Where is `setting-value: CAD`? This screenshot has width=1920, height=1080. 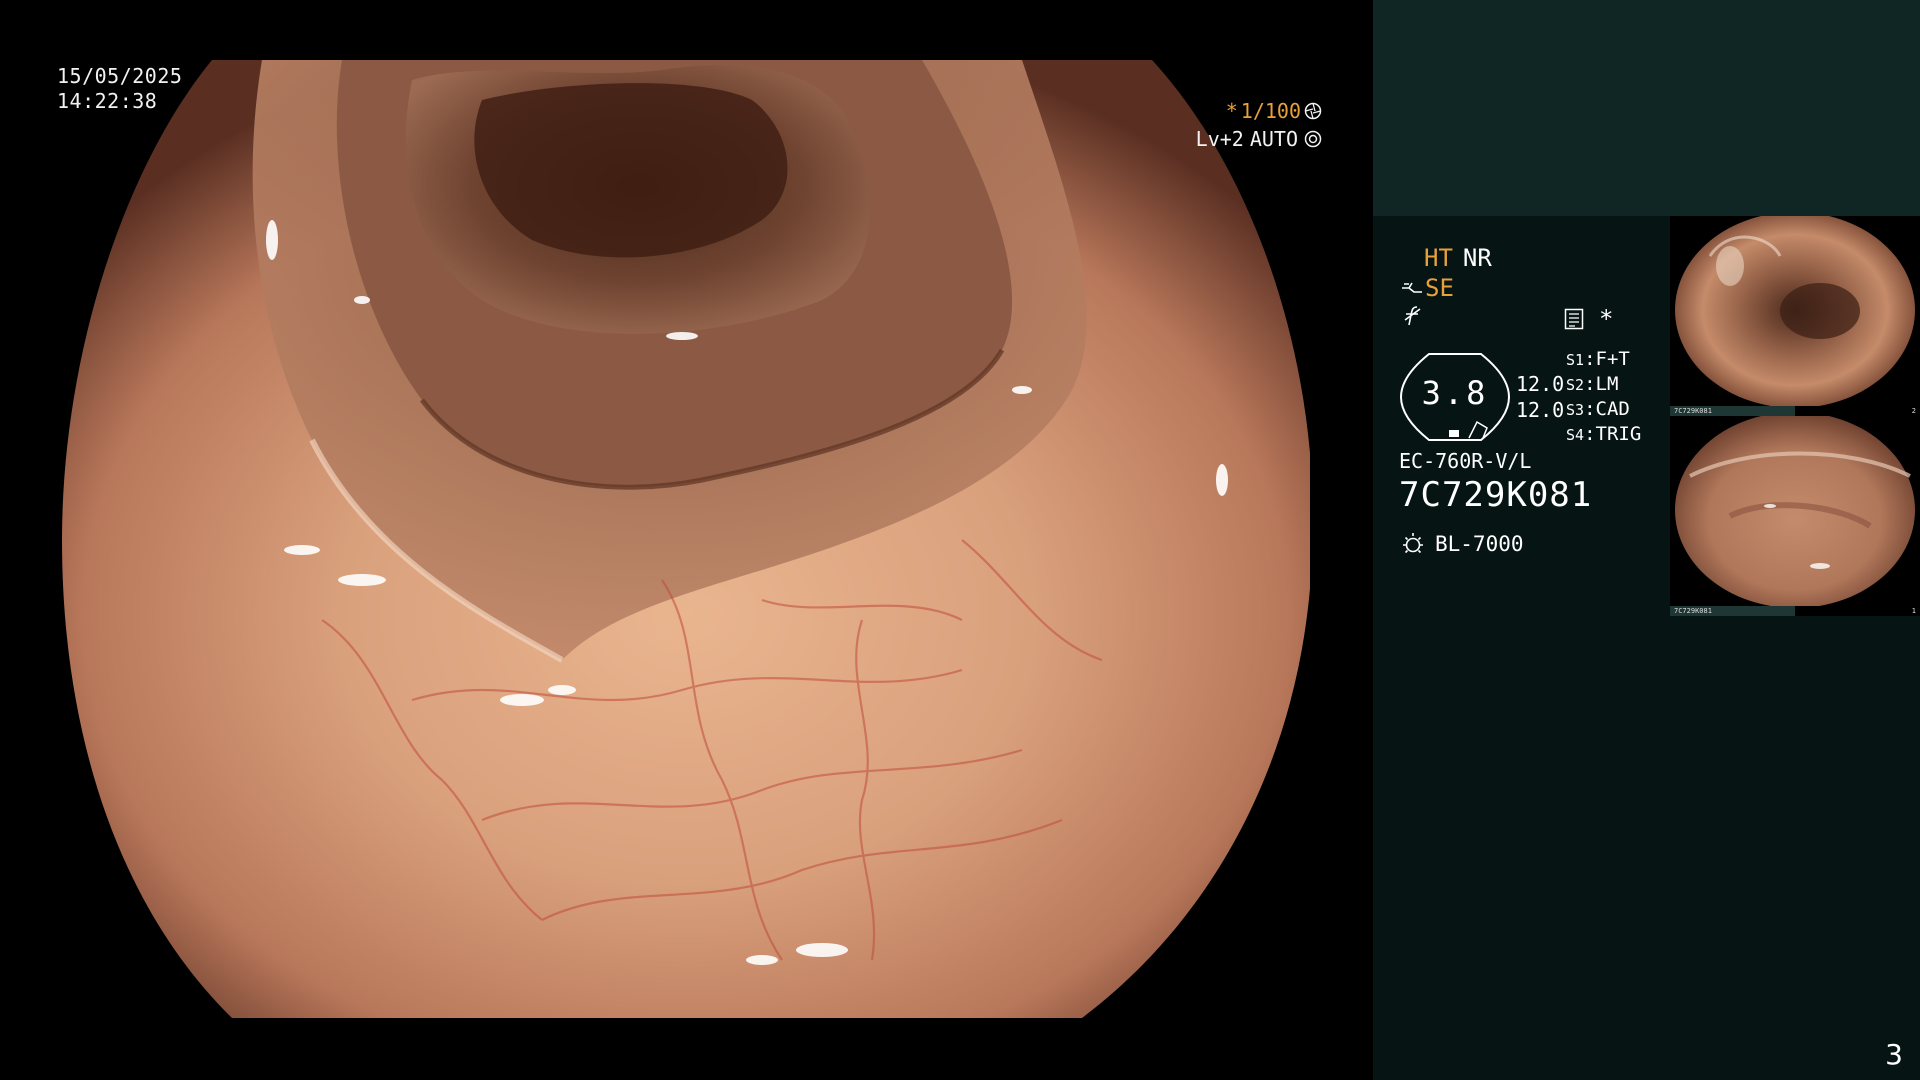 setting-value: CAD is located at coordinates (1612, 409).